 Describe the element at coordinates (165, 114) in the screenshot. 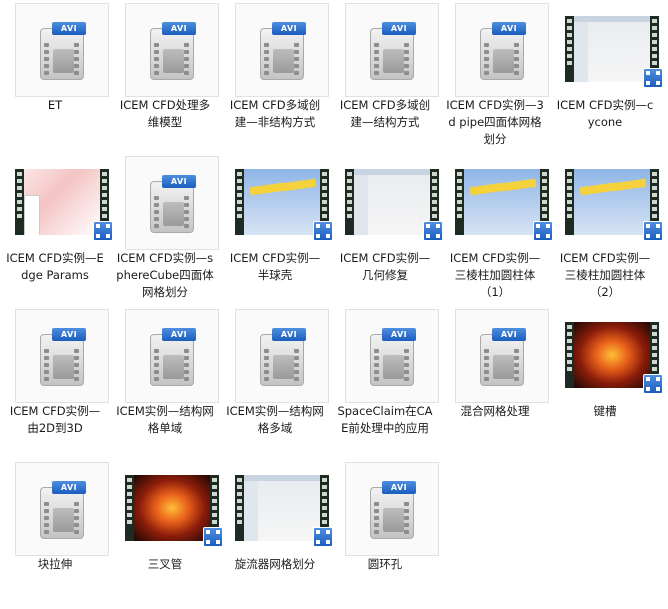

I see `file-name-label: ICEM CFD处理多维模型` at that location.